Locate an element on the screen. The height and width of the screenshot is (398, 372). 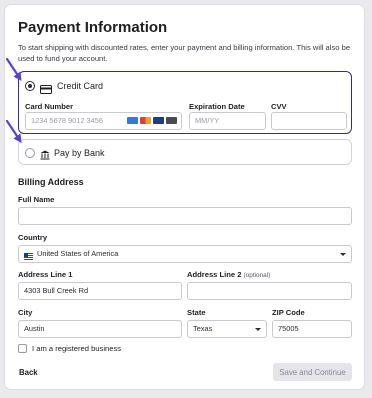
cvv-label: CVV is located at coordinates (279, 106).